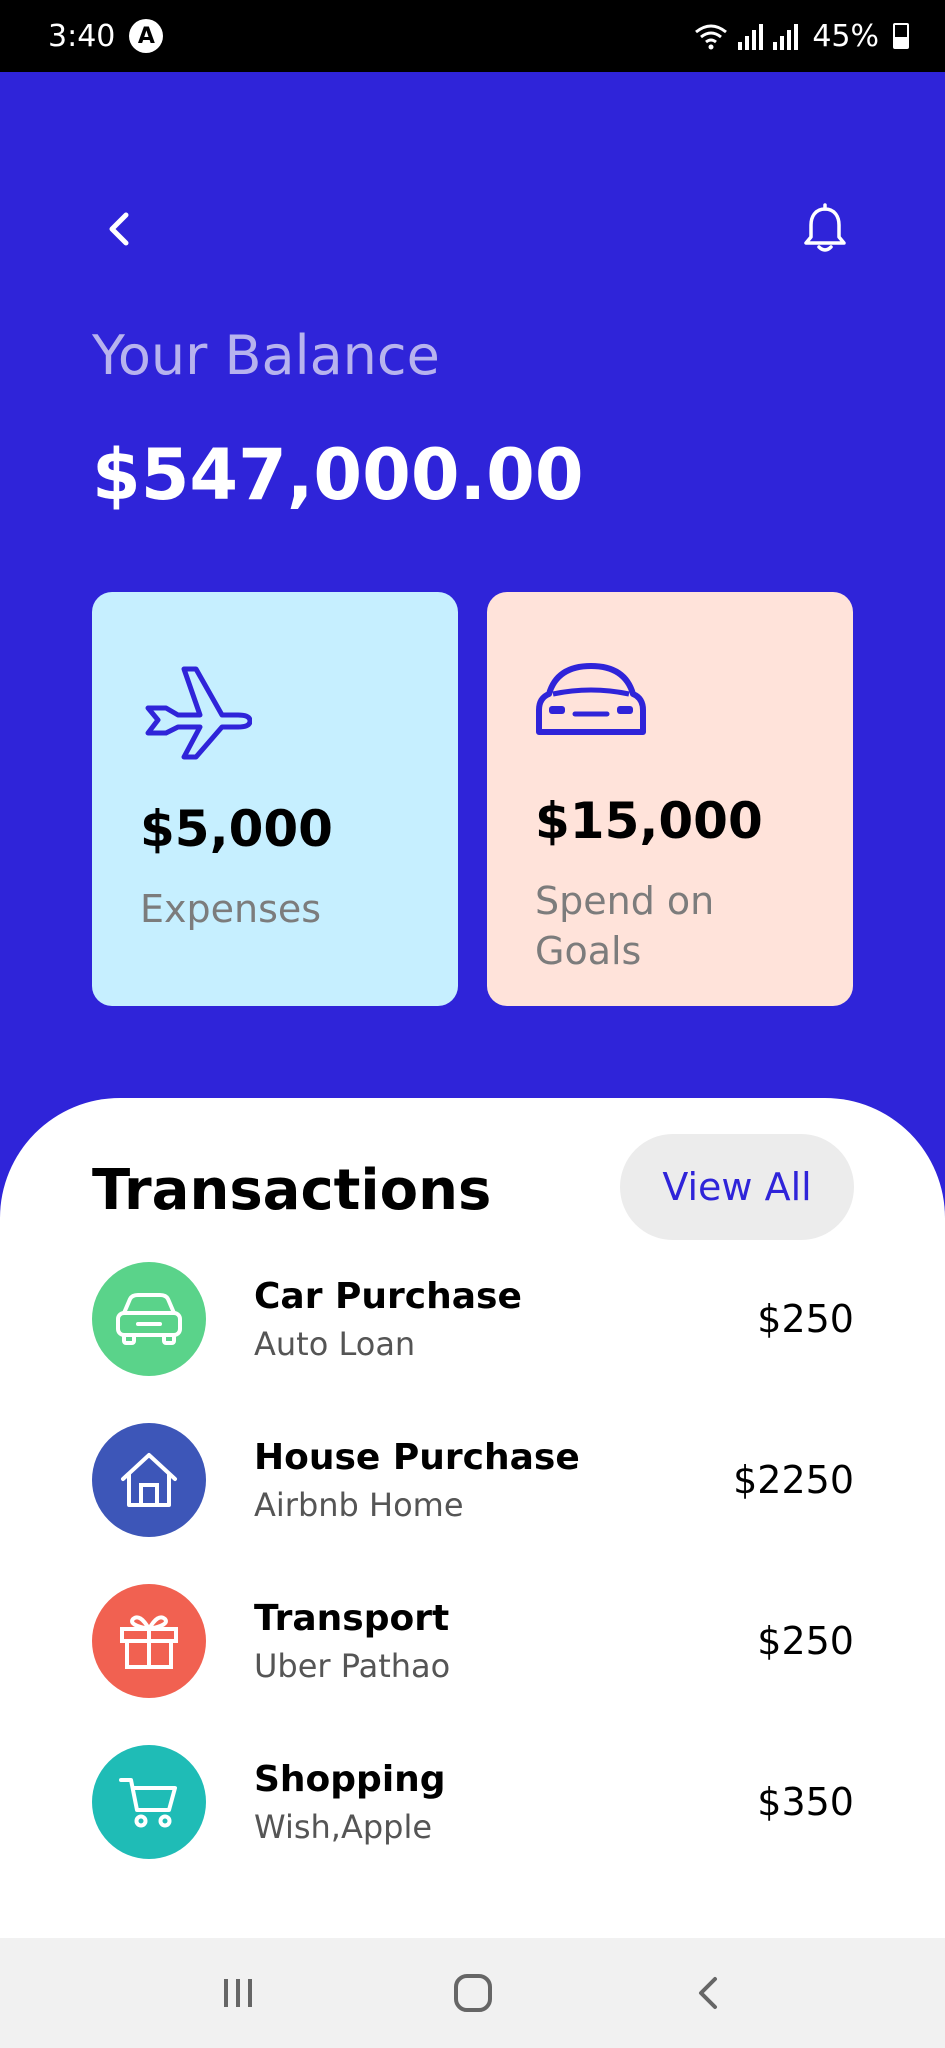  I want to click on back-button, so click(119, 229).